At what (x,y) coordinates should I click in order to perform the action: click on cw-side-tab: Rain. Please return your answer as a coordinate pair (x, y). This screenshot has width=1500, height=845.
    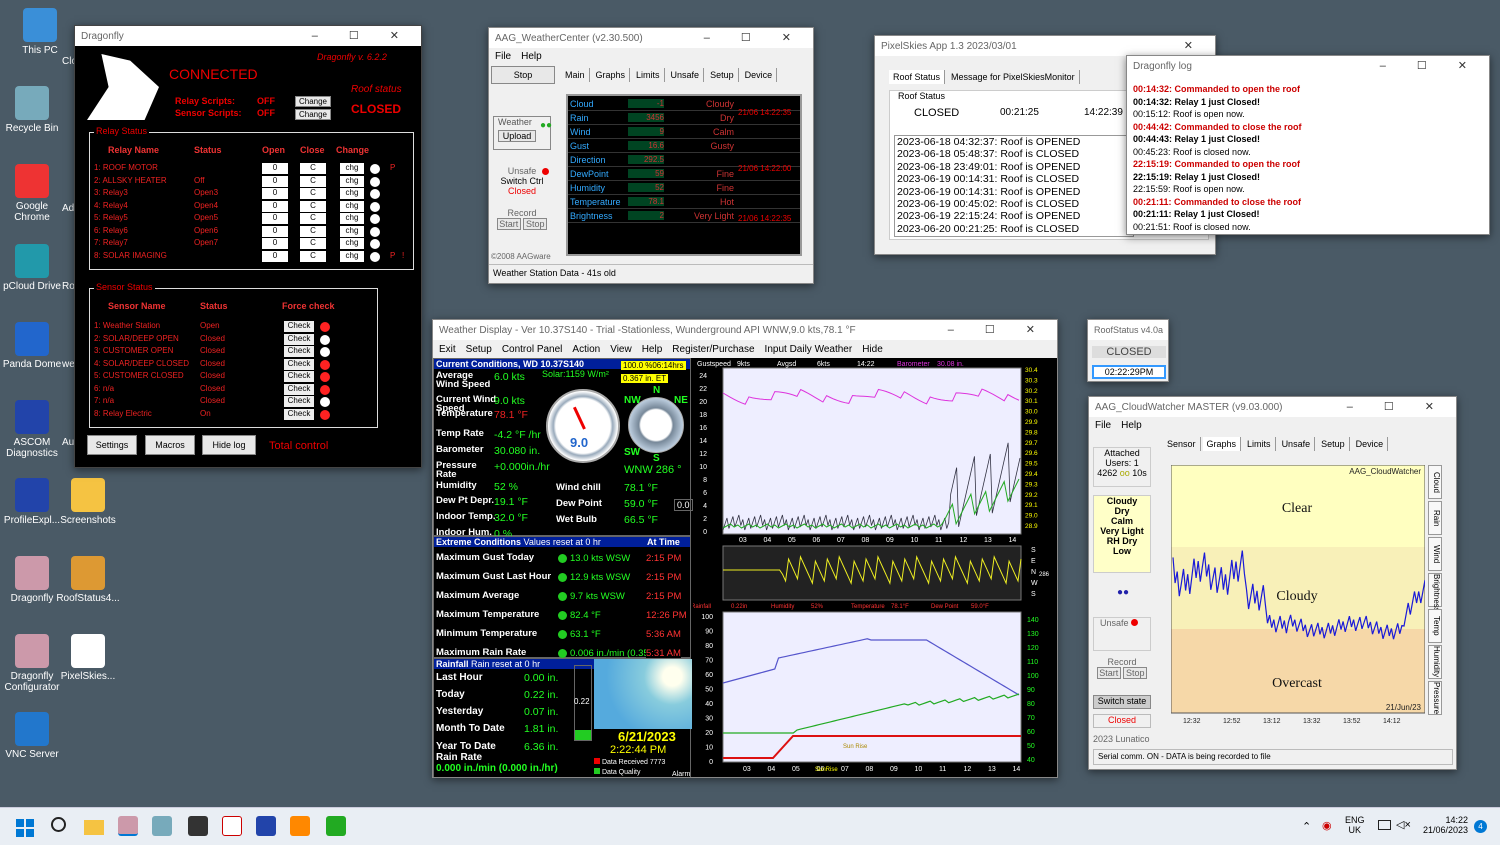
    Looking at the image, I should click on (1435, 518).